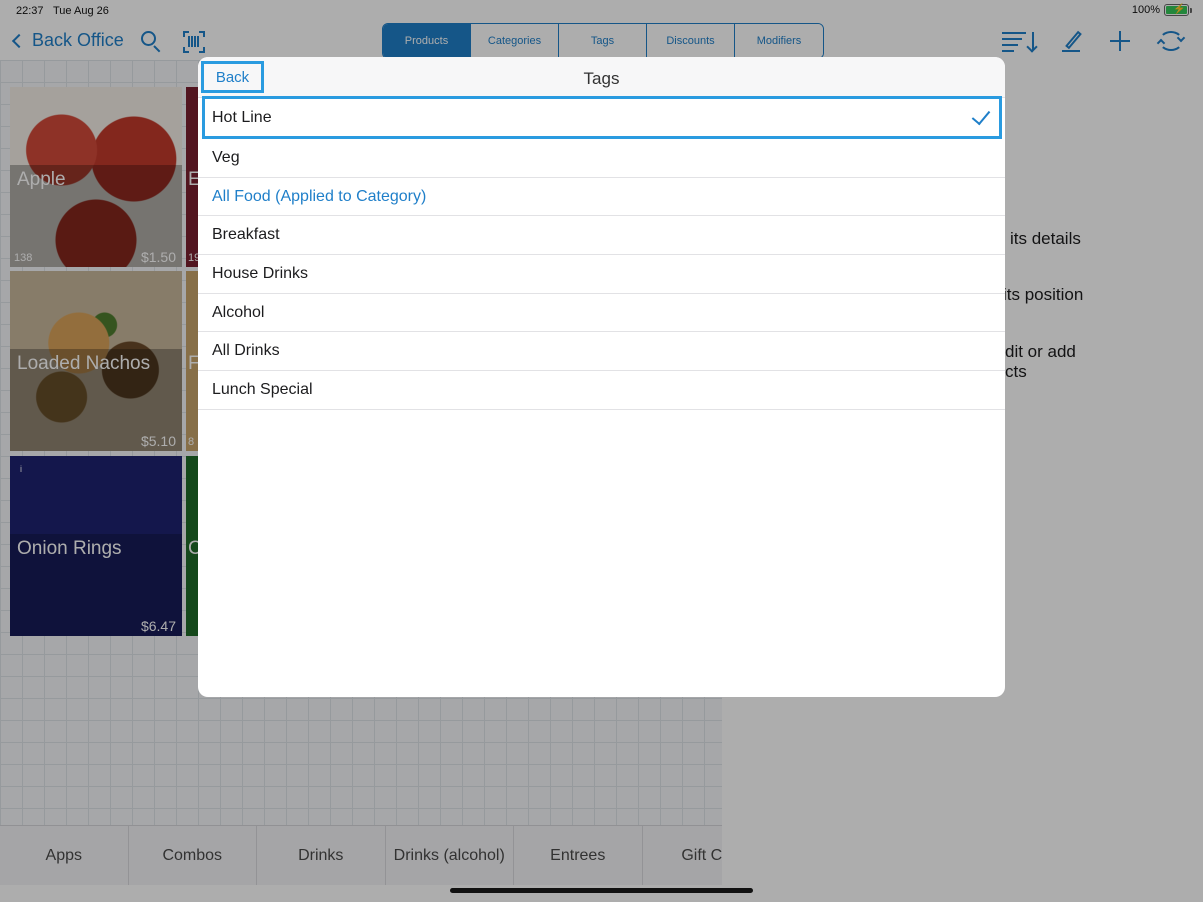 Image resolution: width=1203 pixels, height=902 pixels. I want to click on tag-label: All Food (Applied to Category), so click(319, 196).